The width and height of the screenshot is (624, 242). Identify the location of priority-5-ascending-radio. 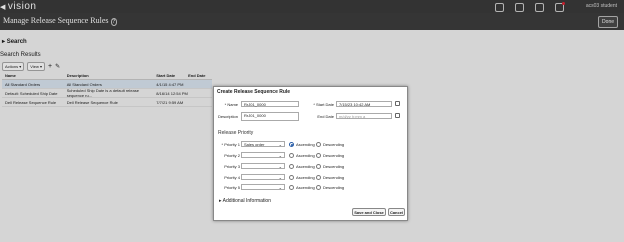
(291, 187).